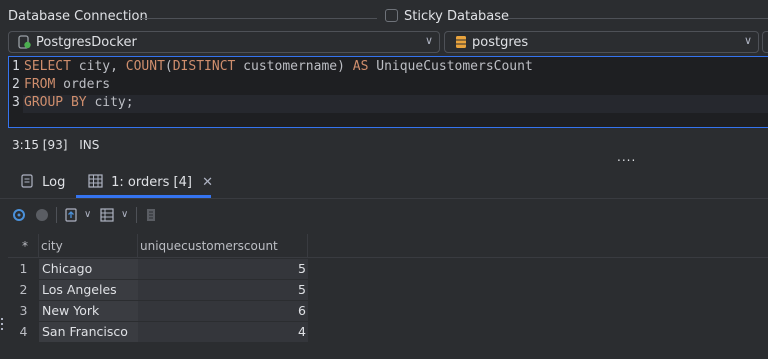 The image size is (768, 359). Describe the element at coordinates (16, 102) in the screenshot. I see `line-number: 3` at that location.